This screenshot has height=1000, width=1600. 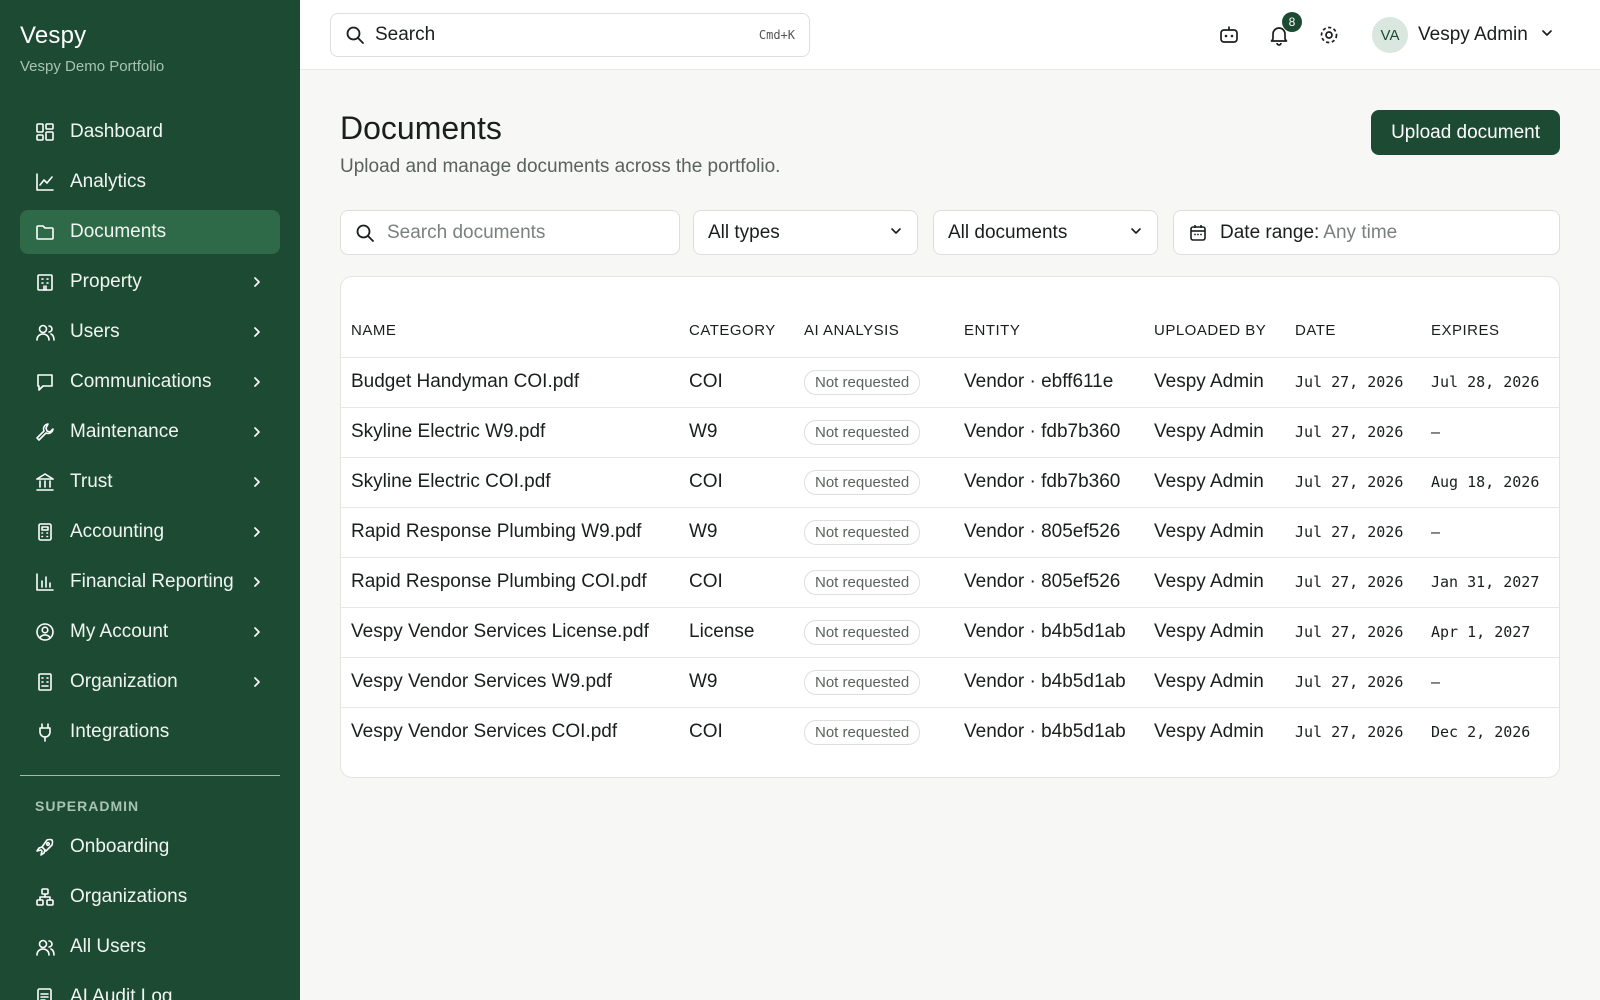 I want to click on settings-gear-icon, so click(x=1329, y=35).